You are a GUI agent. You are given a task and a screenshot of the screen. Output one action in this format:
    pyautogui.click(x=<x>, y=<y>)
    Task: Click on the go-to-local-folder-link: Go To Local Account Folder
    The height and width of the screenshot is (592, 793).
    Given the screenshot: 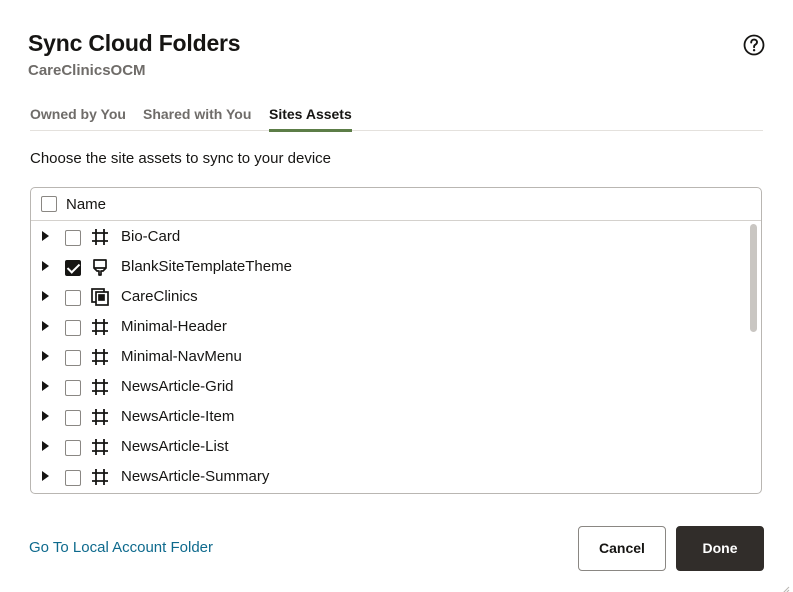 What is the action you would take?
    pyautogui.click(x=121, y=547)
    